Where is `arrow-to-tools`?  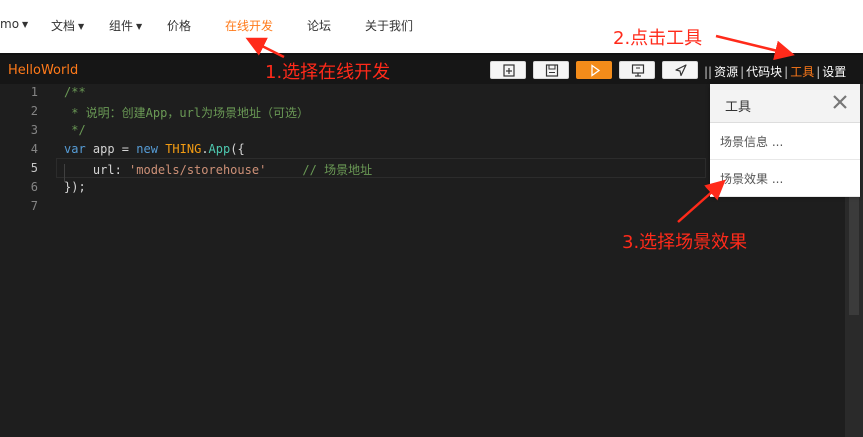
arrow-to-tools is located at coordinates (755, 47).